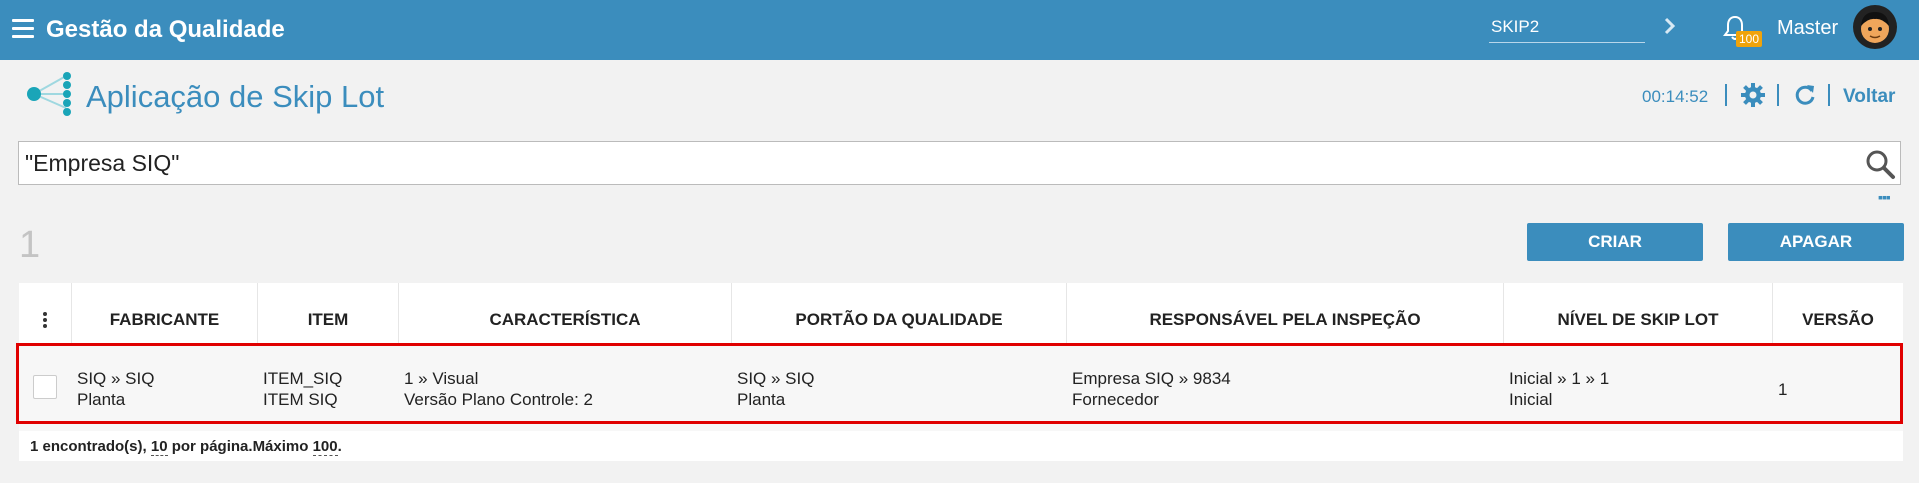 This screenshot has height=483, width=1919. I want to click on cell-nivel: Inicial » 1 » 1 Inicial, so click(1638, 389).